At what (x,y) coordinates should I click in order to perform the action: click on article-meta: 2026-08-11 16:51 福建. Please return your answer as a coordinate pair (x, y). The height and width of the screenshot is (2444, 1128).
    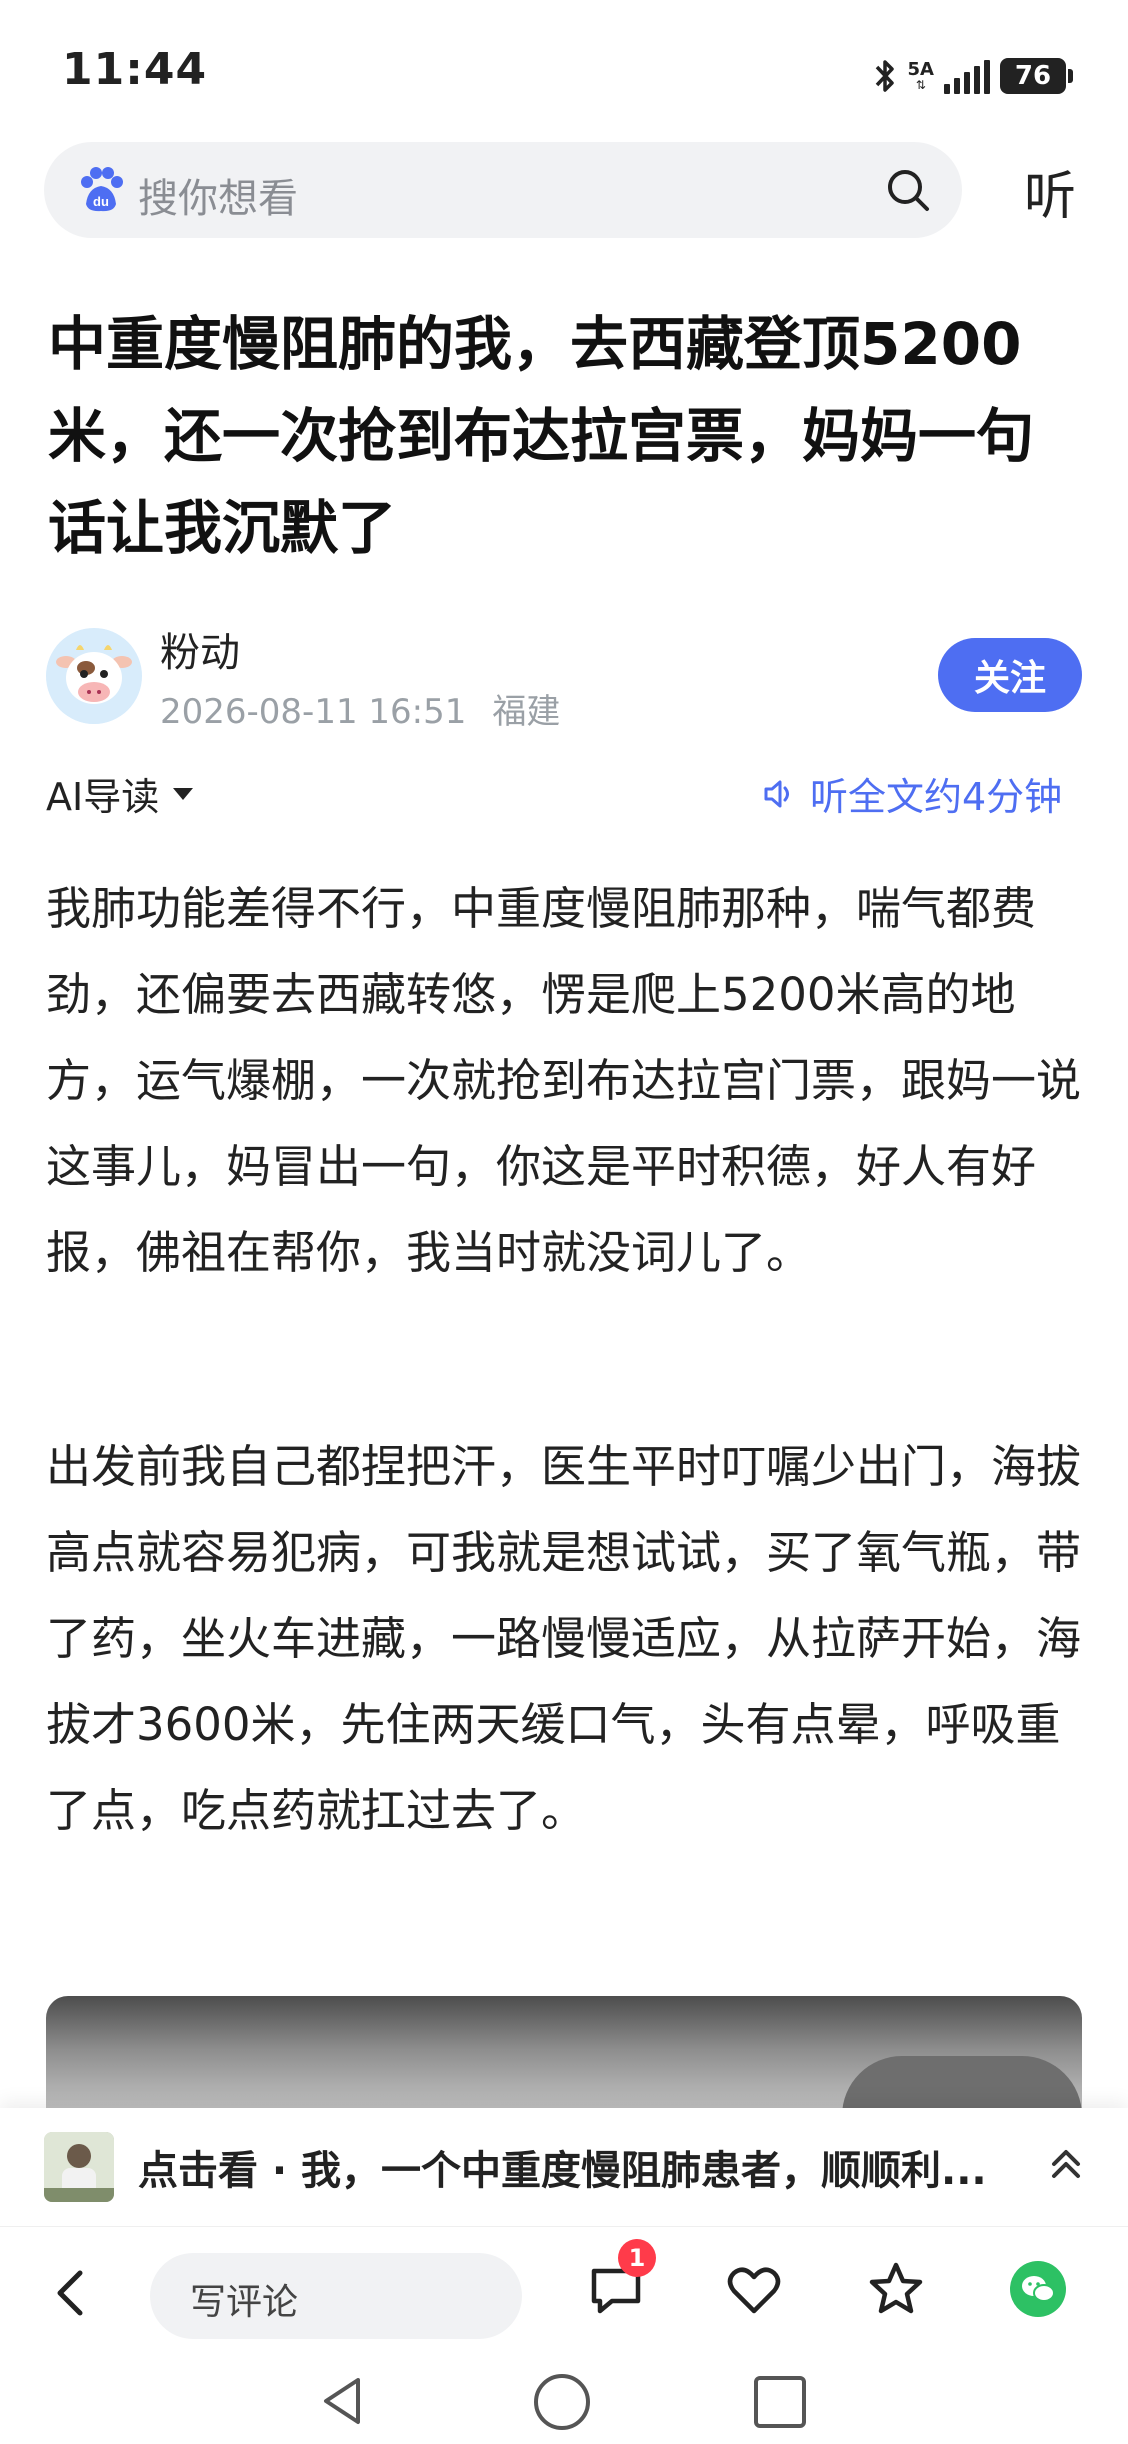
    Looking at the image, I should click on (360, 708).